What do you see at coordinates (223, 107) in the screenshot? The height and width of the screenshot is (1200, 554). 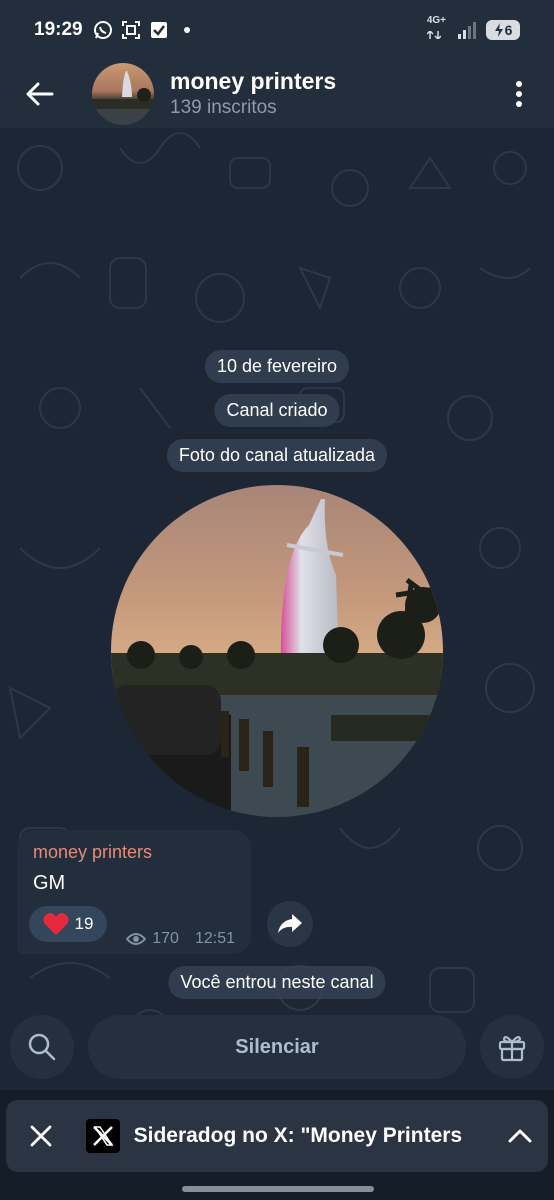 I see `subscriber-count: 139 inscritos` at bounding box center [223, 107].